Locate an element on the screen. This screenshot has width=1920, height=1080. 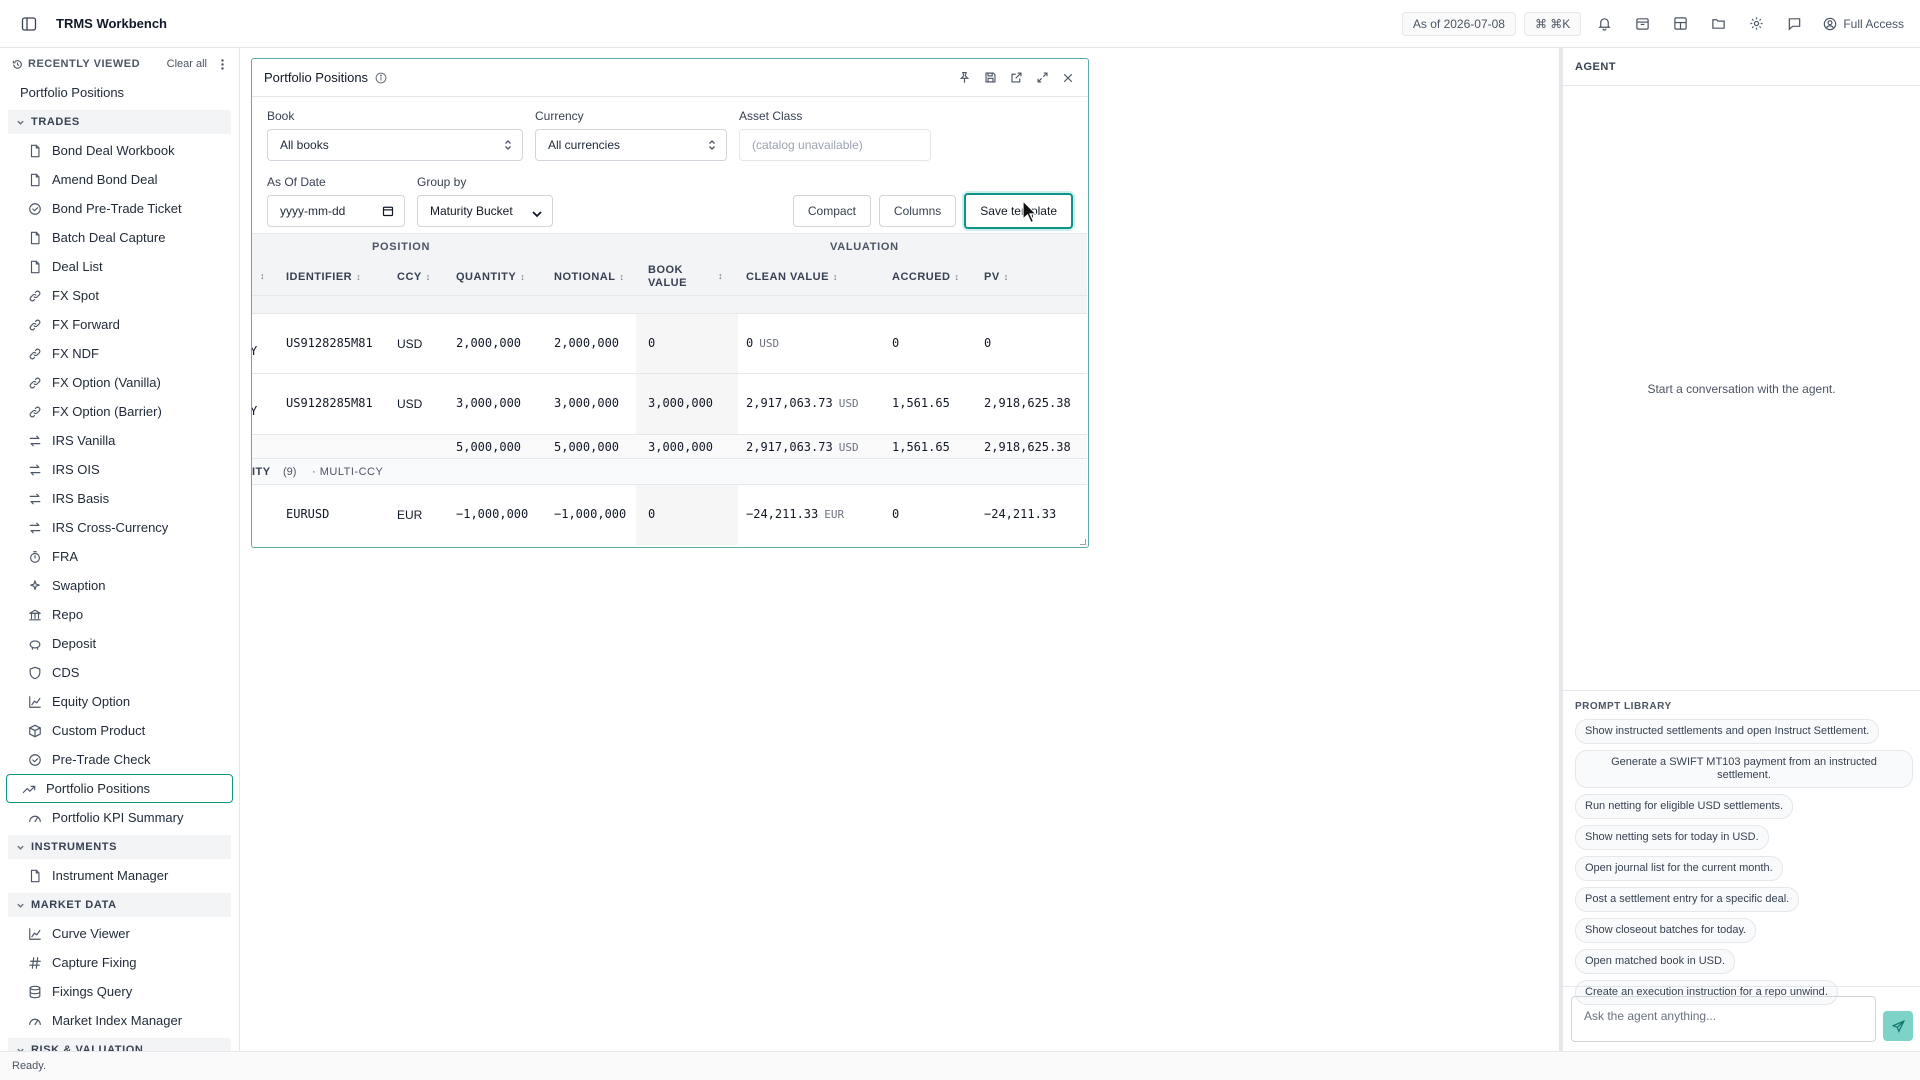
sidebar-item-fixings-query: Fixings Query is located at coordinates (119, 991).